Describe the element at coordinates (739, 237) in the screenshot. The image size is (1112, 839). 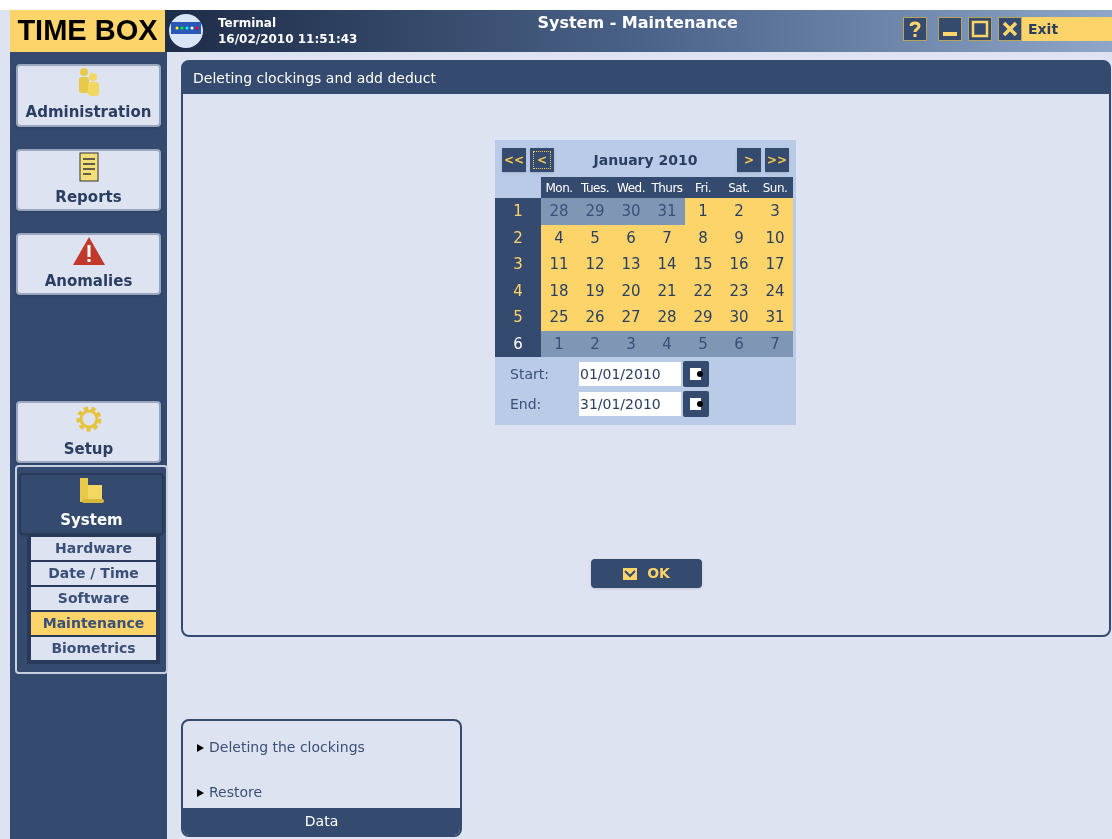
I see `calendar-day: 9` at that location.